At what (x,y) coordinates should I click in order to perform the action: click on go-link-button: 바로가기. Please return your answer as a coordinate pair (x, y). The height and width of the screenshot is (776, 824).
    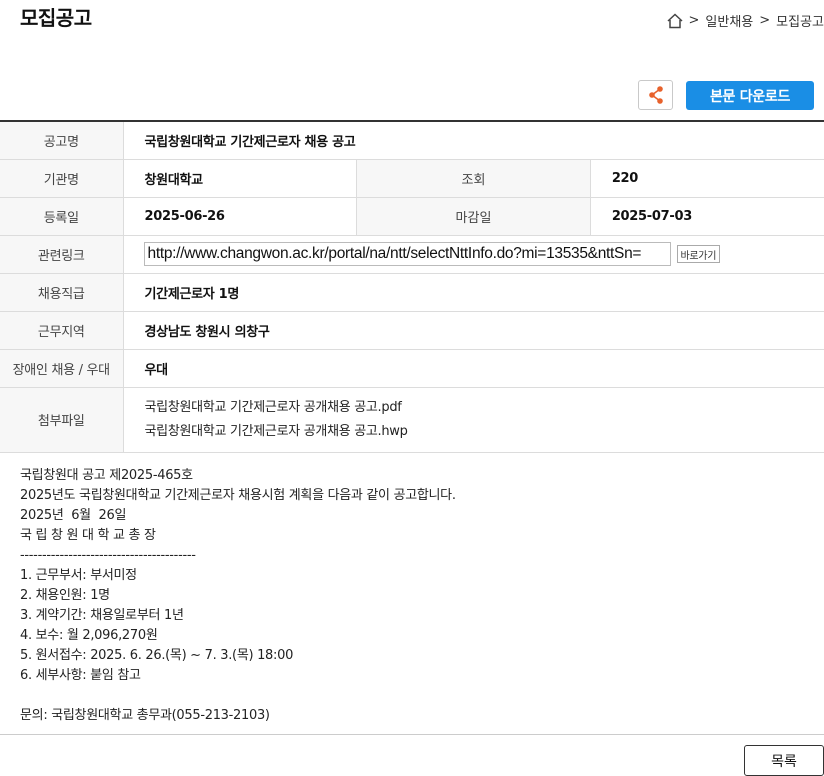
    Looking at the image, I should click on (698, 254).